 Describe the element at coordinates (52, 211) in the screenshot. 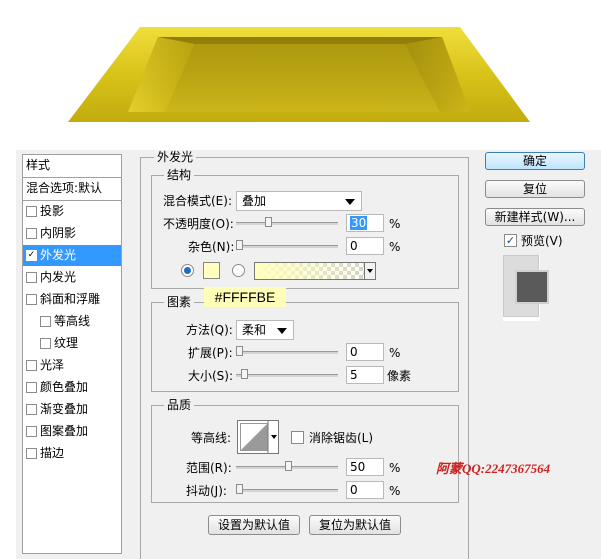

I see `style-item-label: 投影` at that location.